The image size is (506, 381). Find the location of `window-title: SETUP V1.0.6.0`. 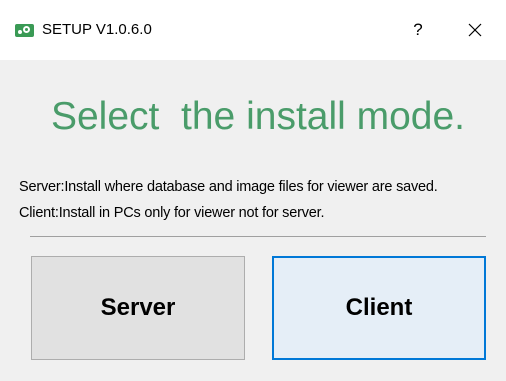

window-title: SETUP V1.0.6.0 is located at coordinates (97, 29).